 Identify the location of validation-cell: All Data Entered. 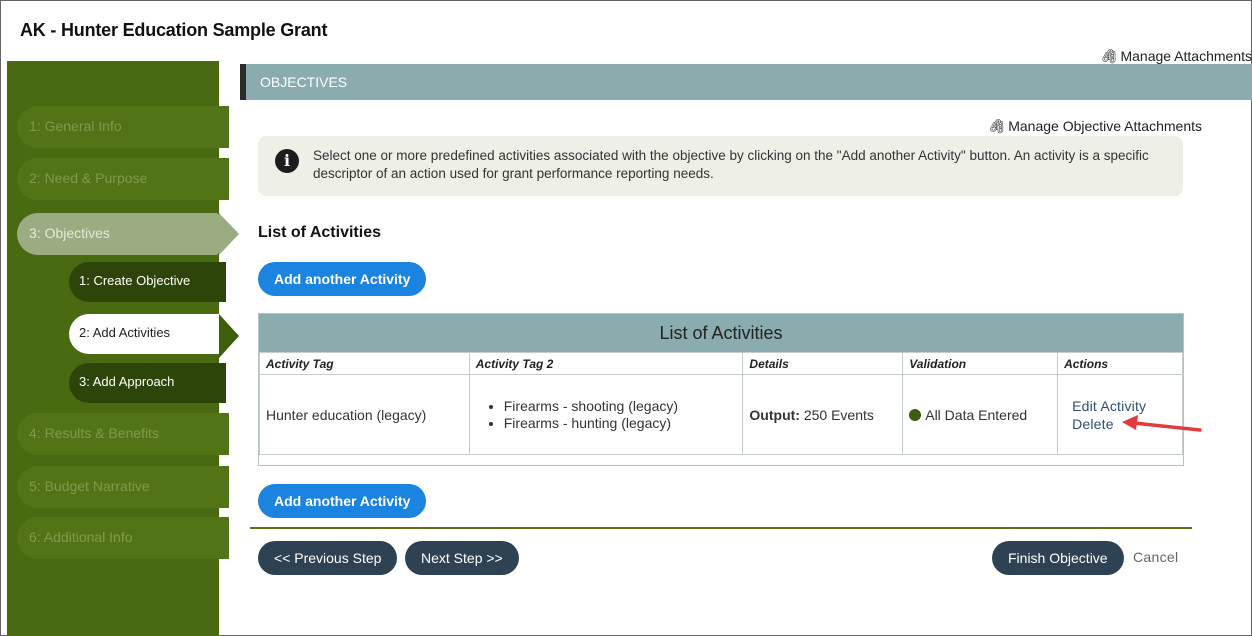
(980, 414).